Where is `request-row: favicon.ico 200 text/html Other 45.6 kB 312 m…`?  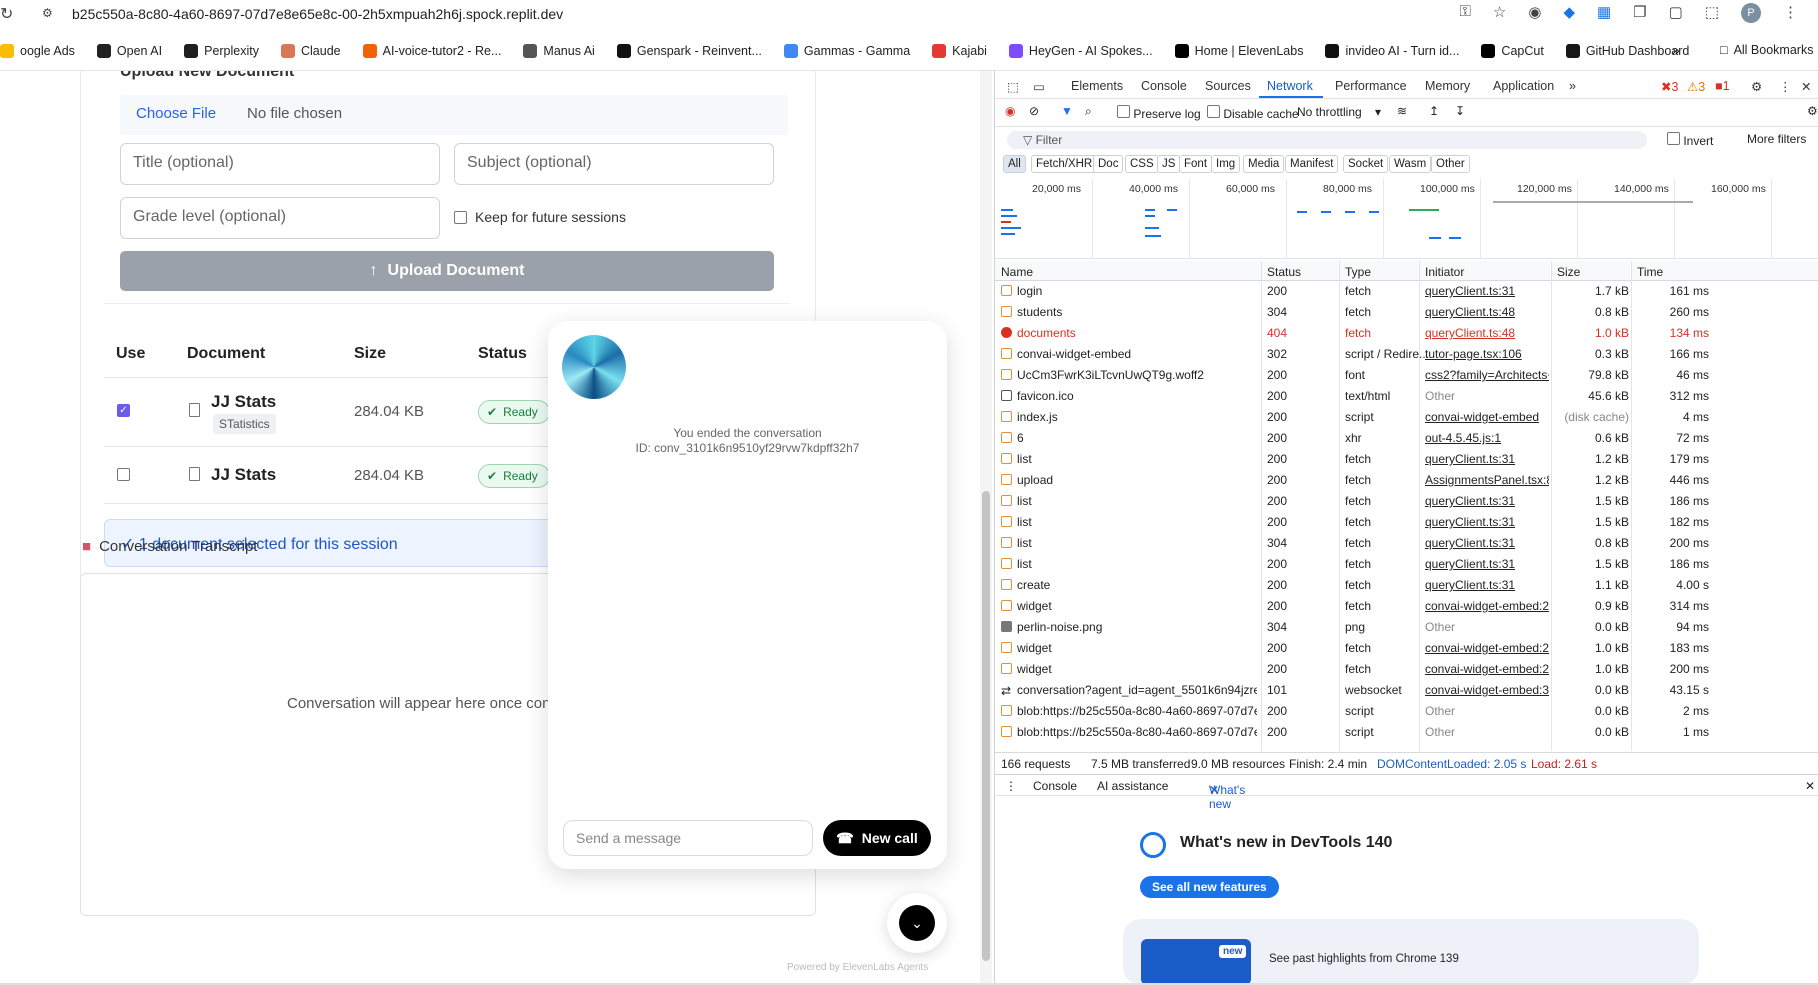
request-row: favicon.ico 200 text/html Other 45.6 kB 312 m… is located at coordinates (1406, 396).